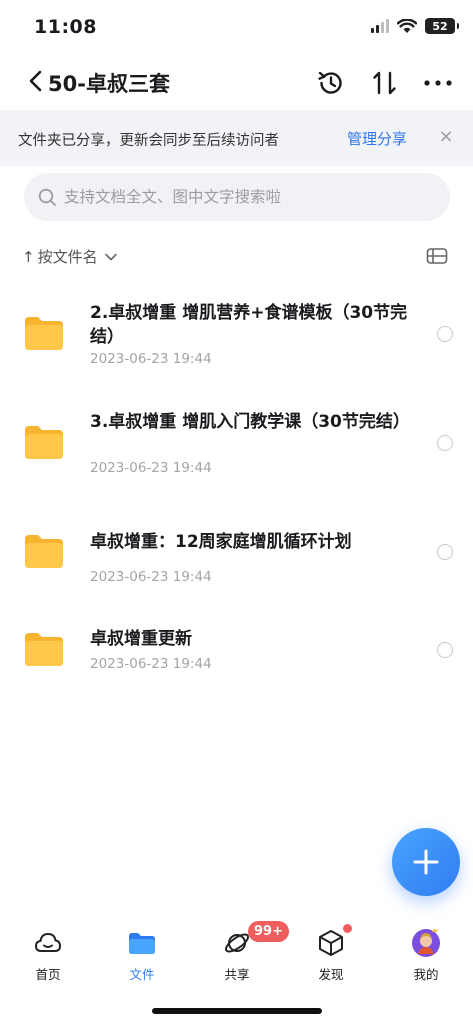 The width and height of the screenshot is (473, 1024). I want to click on share-banner-text: 文件夹已分享，更新会同步至后续访问者, so click(148, 141).